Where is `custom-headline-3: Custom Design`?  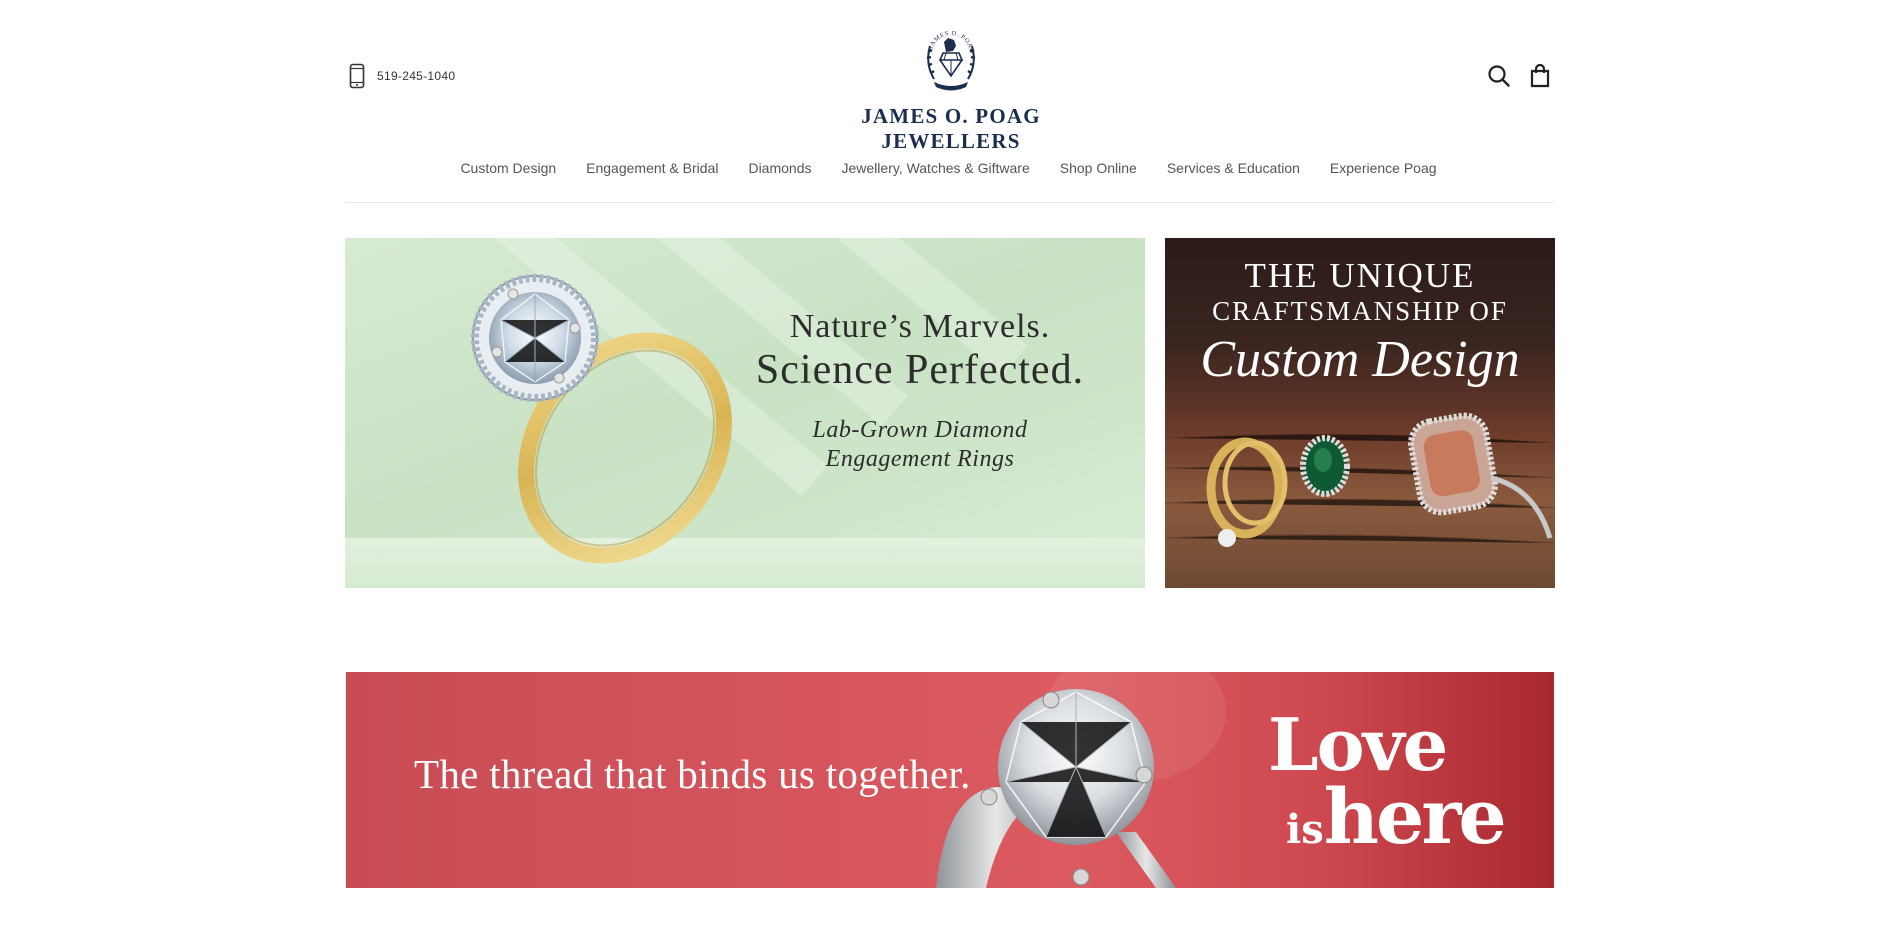 custom-headline-3: Custom Design is located at coordinates (1360, 359).